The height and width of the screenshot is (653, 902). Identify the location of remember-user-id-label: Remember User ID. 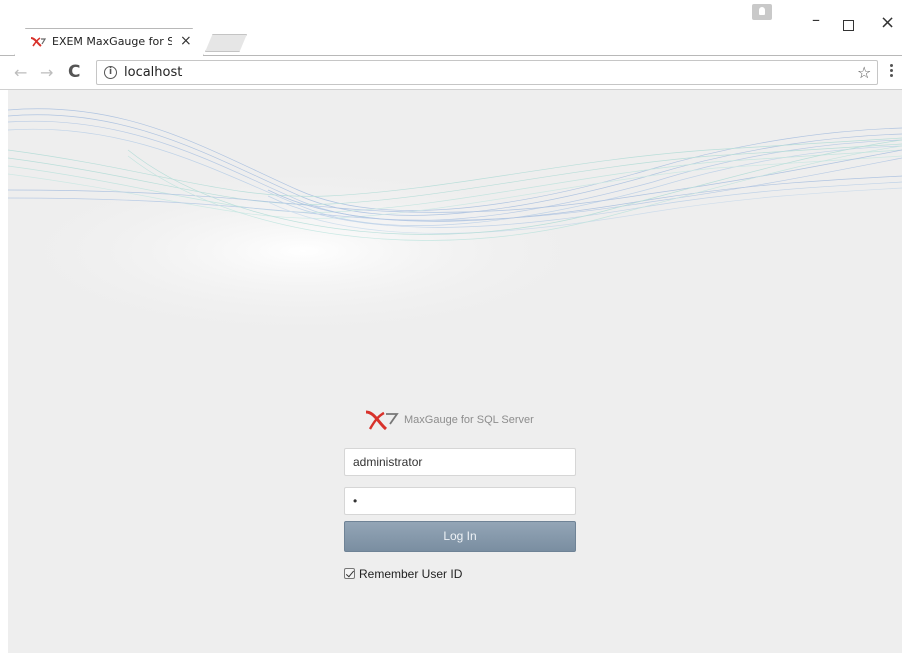
(410, 574).